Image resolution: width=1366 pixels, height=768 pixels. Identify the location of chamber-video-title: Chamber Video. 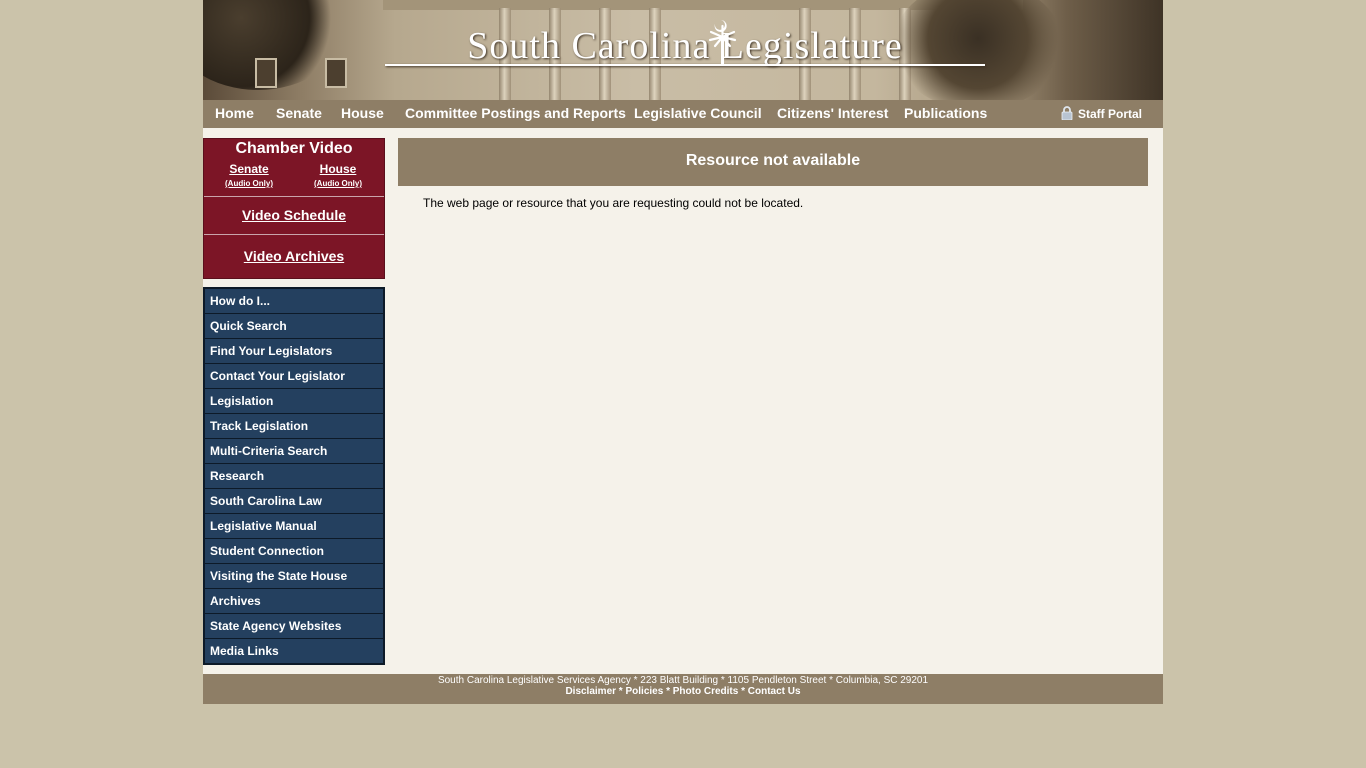
(294, 148).